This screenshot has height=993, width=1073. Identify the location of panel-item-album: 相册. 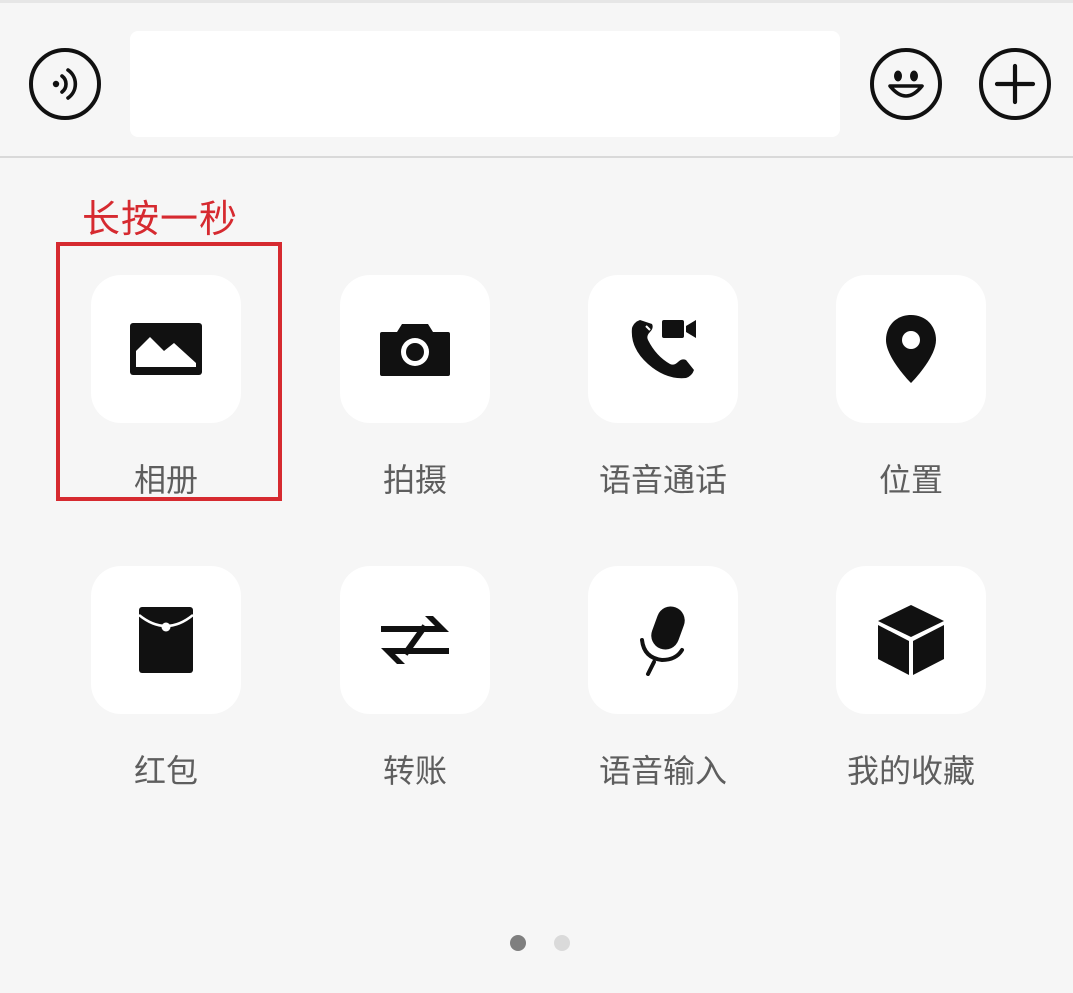
(166, 388).